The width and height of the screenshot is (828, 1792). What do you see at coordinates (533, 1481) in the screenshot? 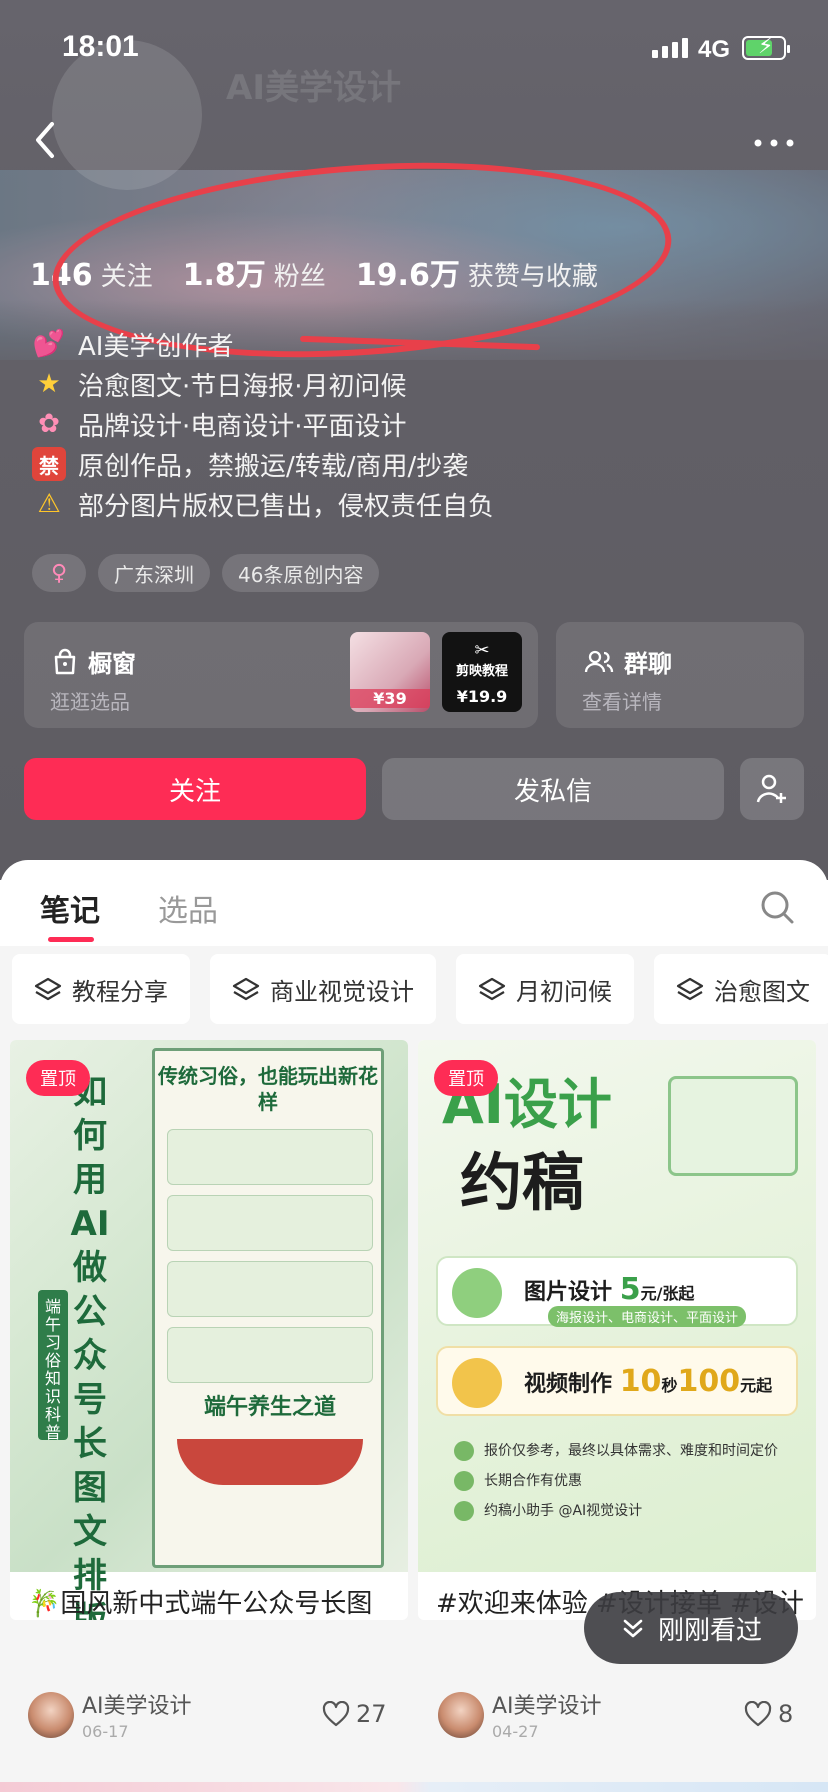
I see `cover-note: 长期合作有优惠` at bounding box center [533, 1481].